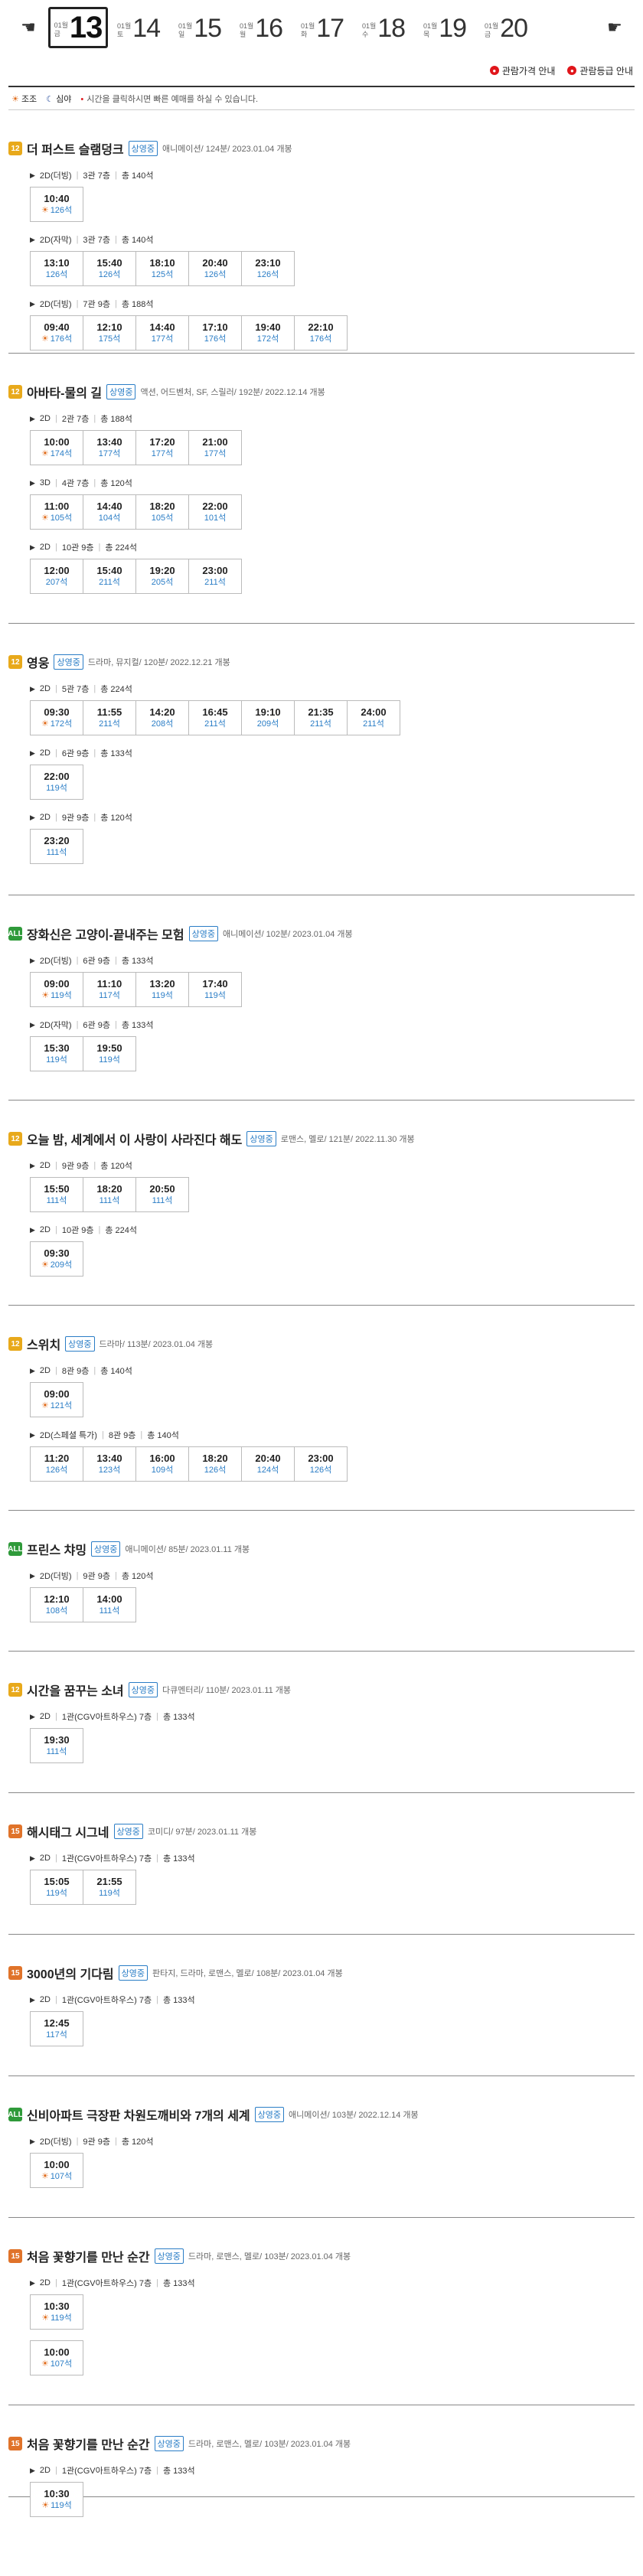 The height and width of the screenshot is (2576, 643). What do you see at coordinates (109, 1053) in the screenshot?
I see `showtime-slot: 19:50 119석` at bounding box center [109, 1053].